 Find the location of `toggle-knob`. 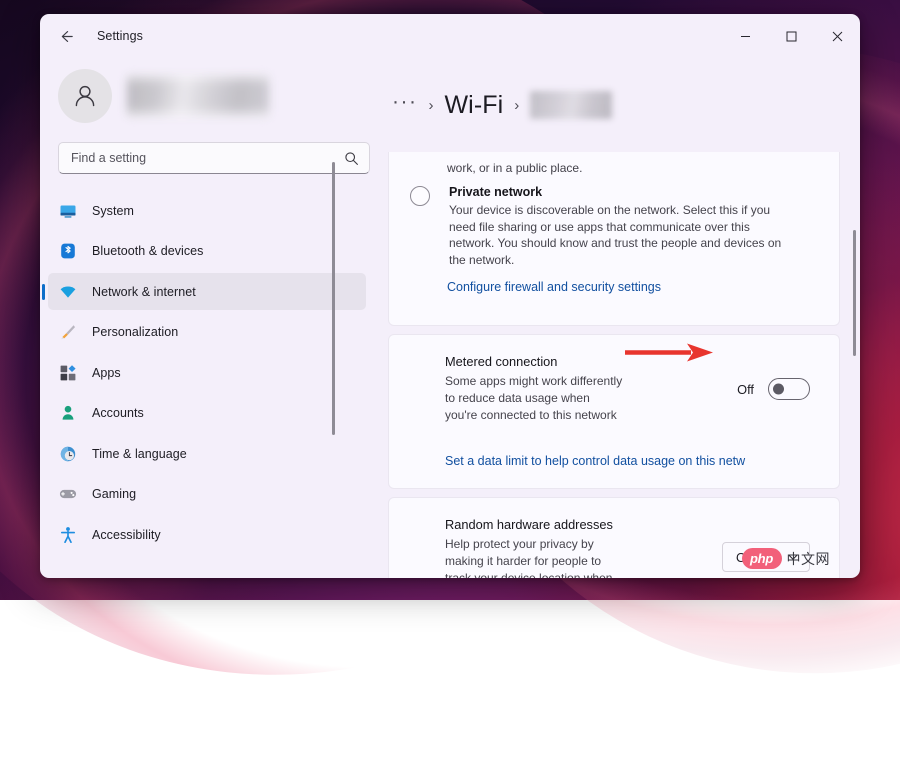

toggle-knob is located at coordinates (778, 389).